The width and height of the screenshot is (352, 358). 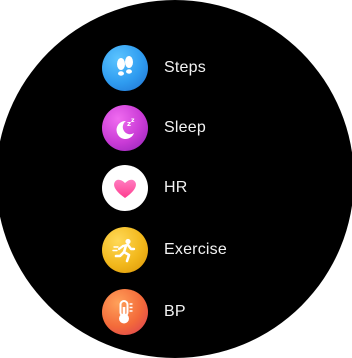 What do you see at coordinates (175, 311) in the screenshot?
I see `menu-item-label: BP` at bounding box center [175, 311].